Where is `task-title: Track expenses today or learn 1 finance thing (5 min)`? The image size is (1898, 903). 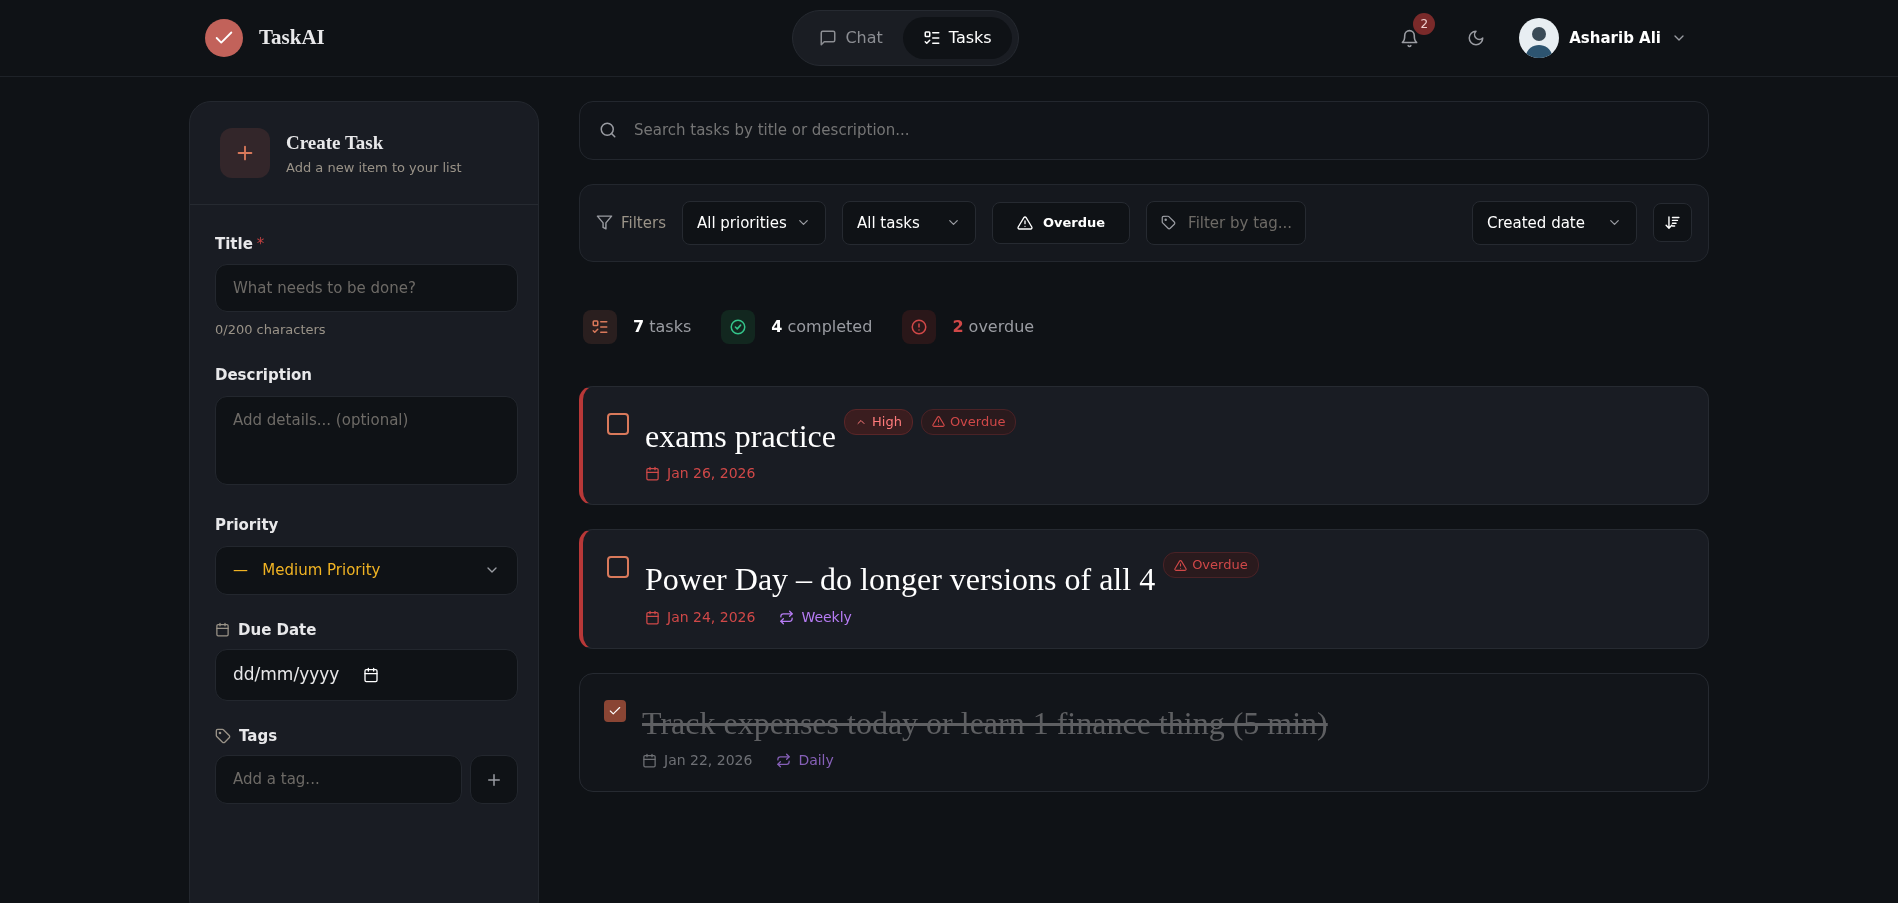 task-title: Track expenses today or learn 1 finance thing (5 min) is located at coordinates (985, 723).